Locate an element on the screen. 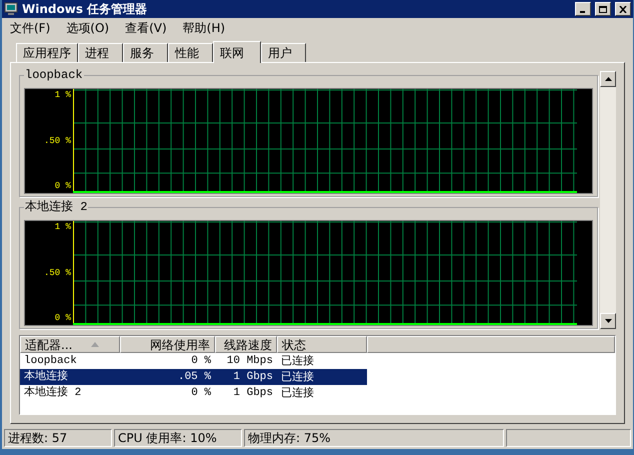 The image size is (634, 455). close-button is located at coordinates (623, 9).